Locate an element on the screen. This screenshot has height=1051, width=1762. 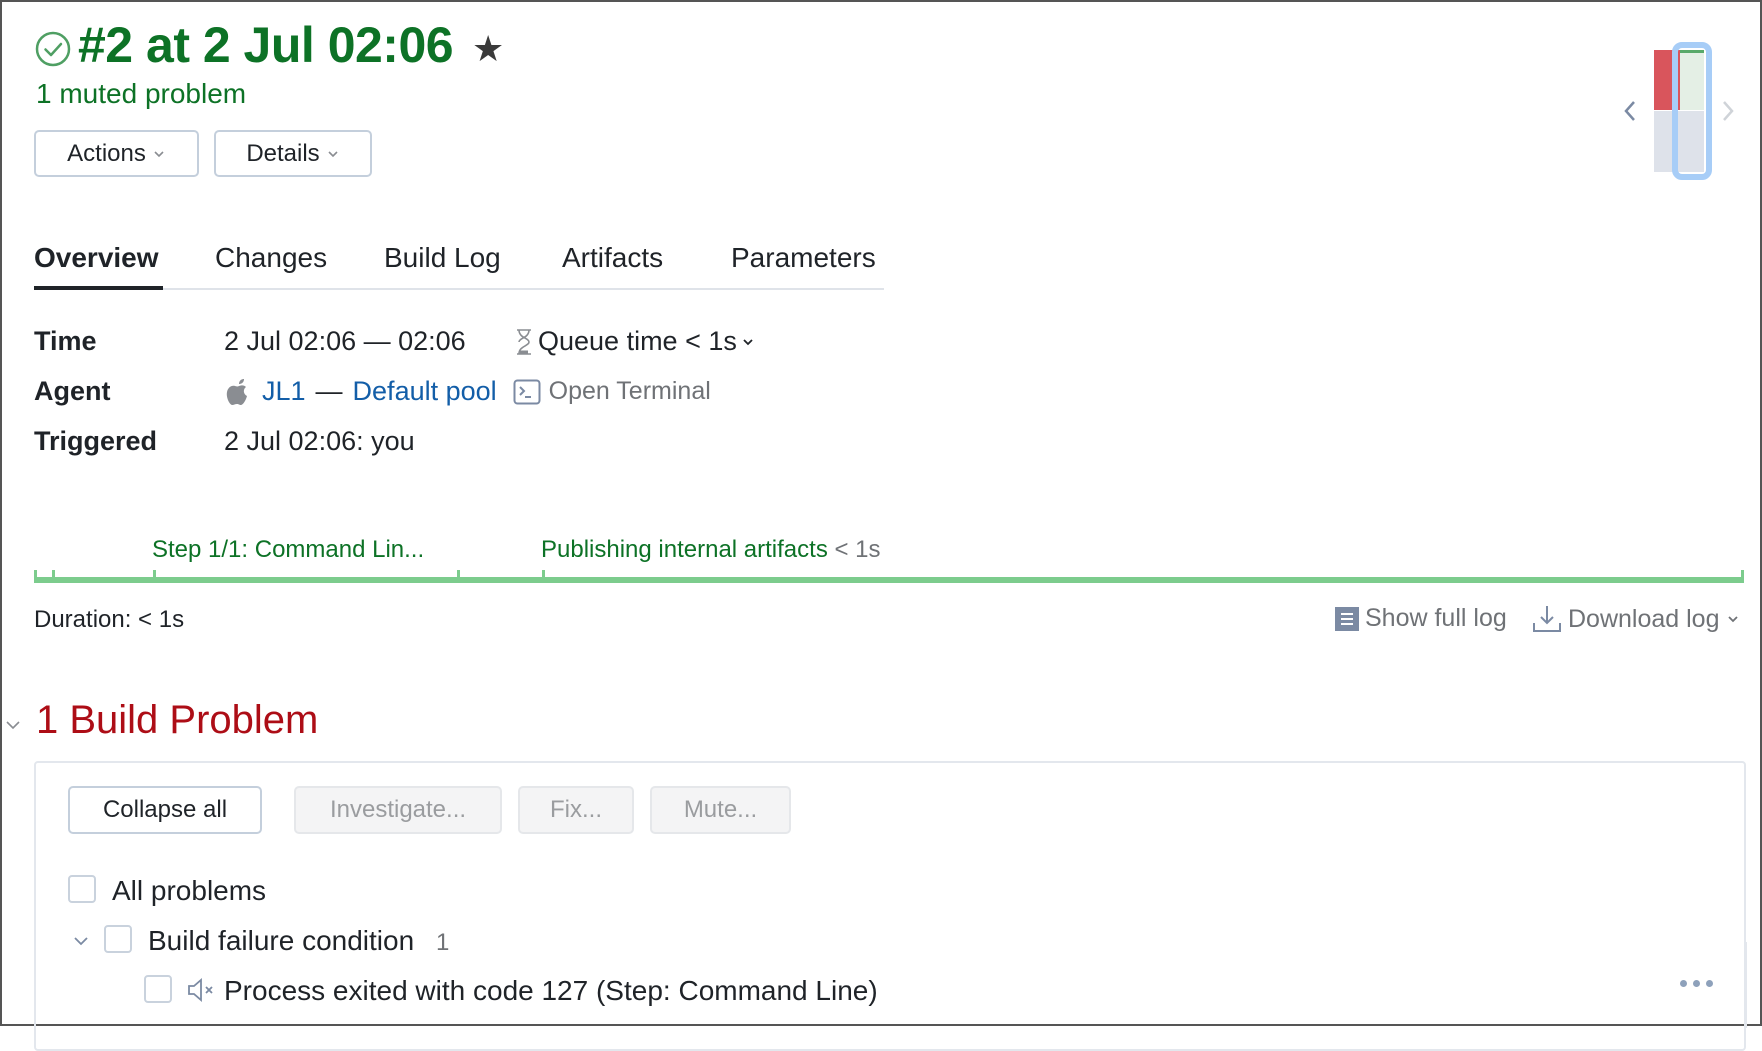
download-log-label: Download log is located at coordinates (1644, 618).